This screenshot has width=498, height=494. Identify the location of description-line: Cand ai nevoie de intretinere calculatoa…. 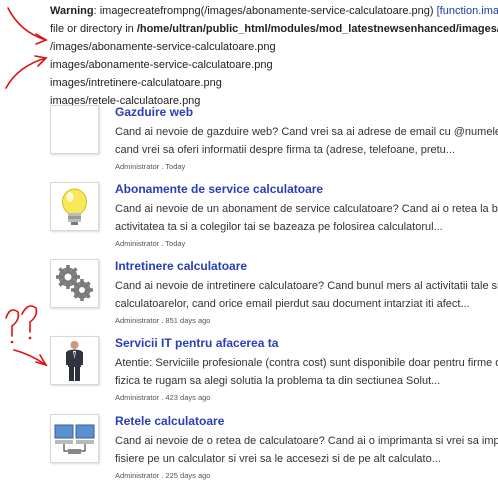
(306, 286).